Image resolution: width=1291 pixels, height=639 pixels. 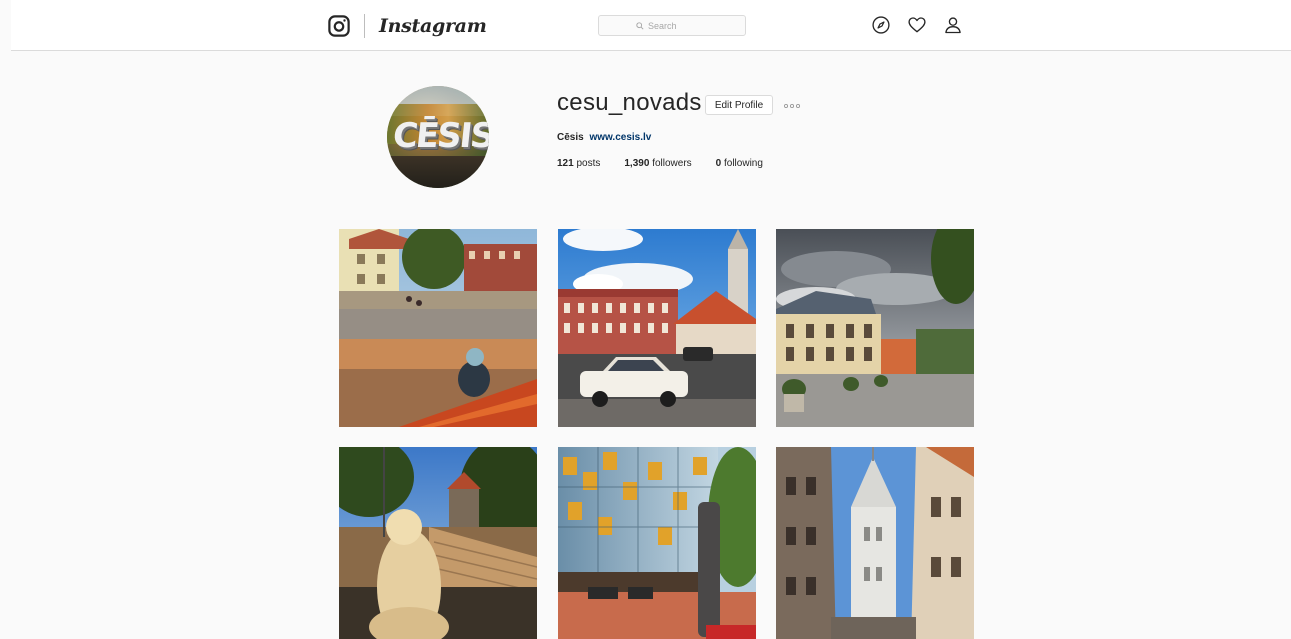 I want to click on profile-avatar: CĒSIS, so click(x=438, y=137).